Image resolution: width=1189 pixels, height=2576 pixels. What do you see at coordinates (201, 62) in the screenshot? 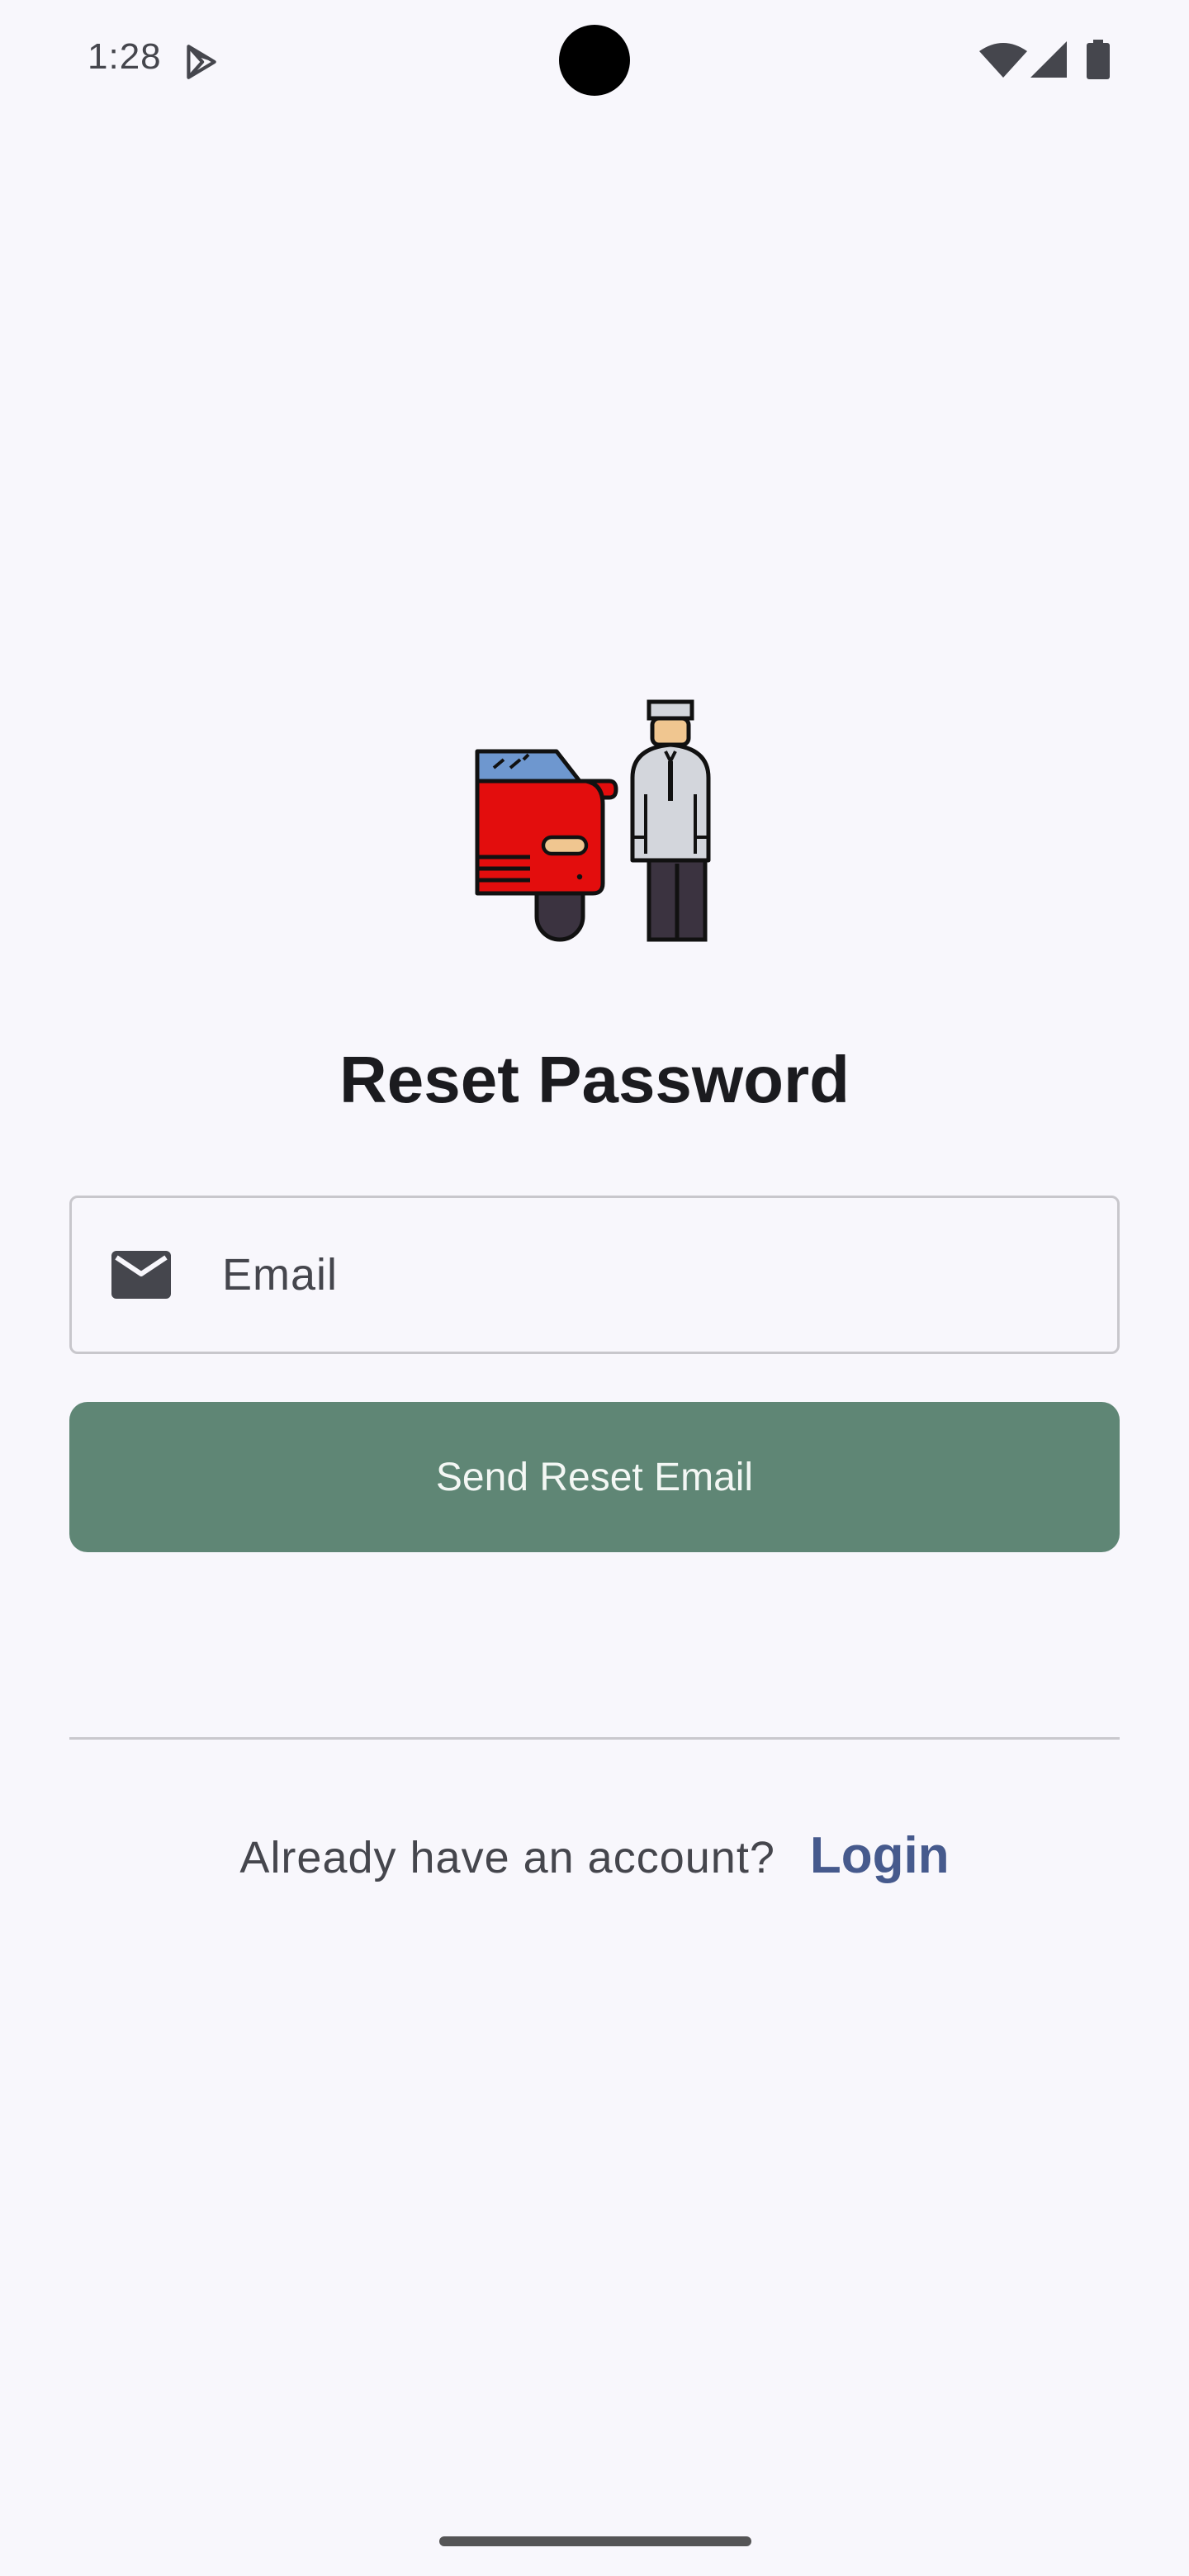
I see `play-store-icon` at bounding box center [201, 62].